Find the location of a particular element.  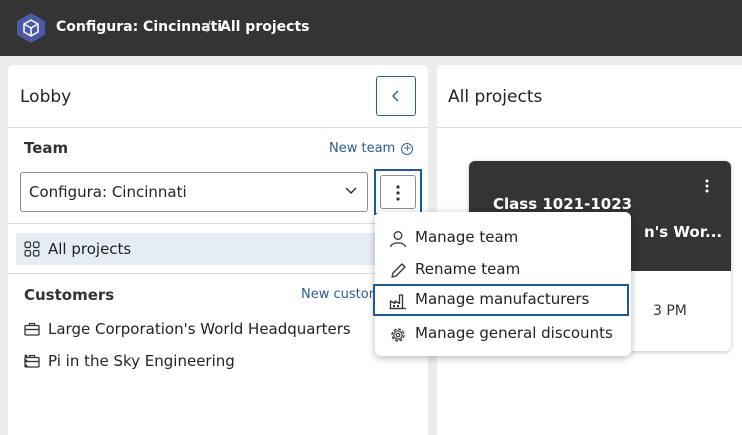

customer-name: Pi in the Sky Engineering is located at coordinates (141, 361).